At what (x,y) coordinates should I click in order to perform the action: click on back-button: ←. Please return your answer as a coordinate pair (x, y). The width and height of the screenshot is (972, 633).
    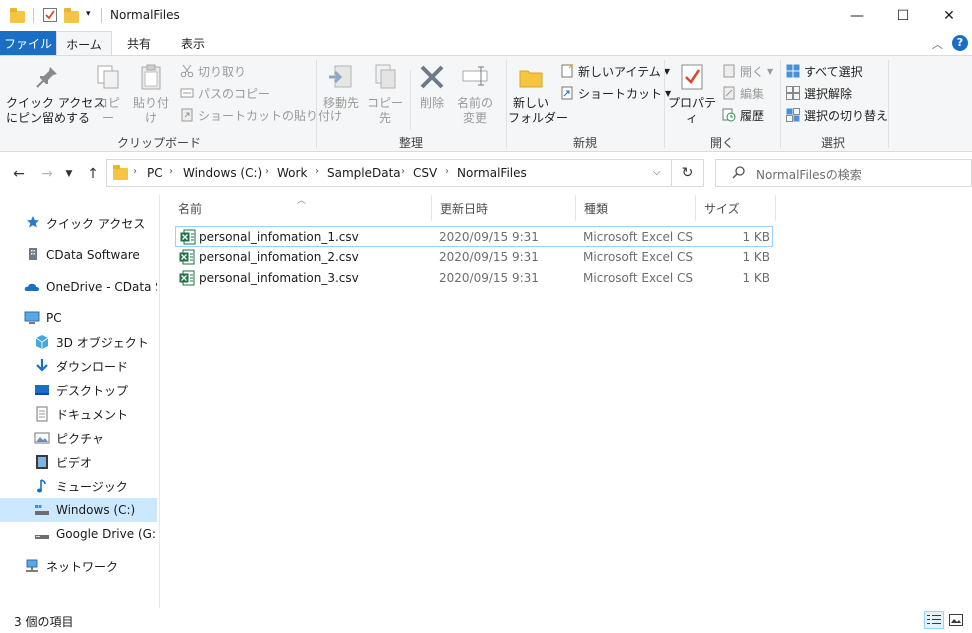
    Looking at the image, I should click on (19, 174).